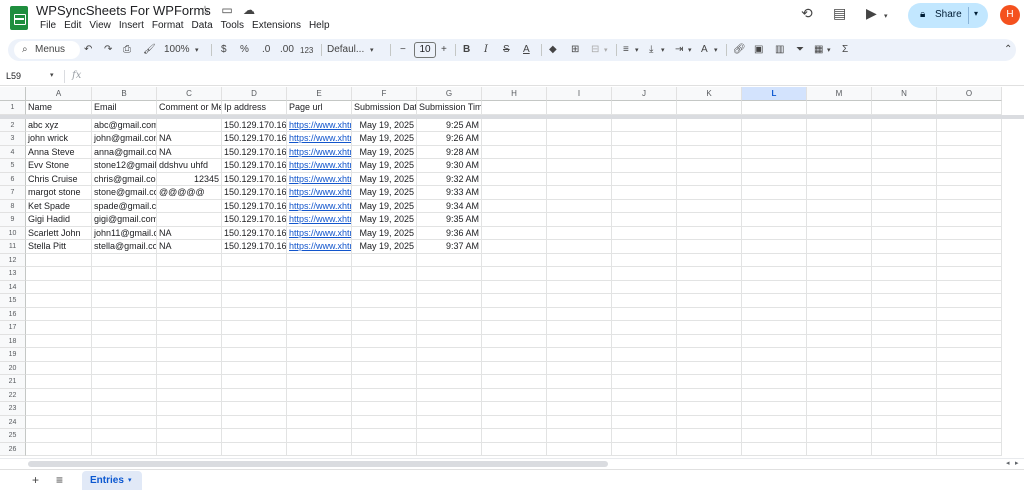  Describe the element at coordinates (227, 10) in the screenshot. I see `move-folder-icon: ▭` at that location.